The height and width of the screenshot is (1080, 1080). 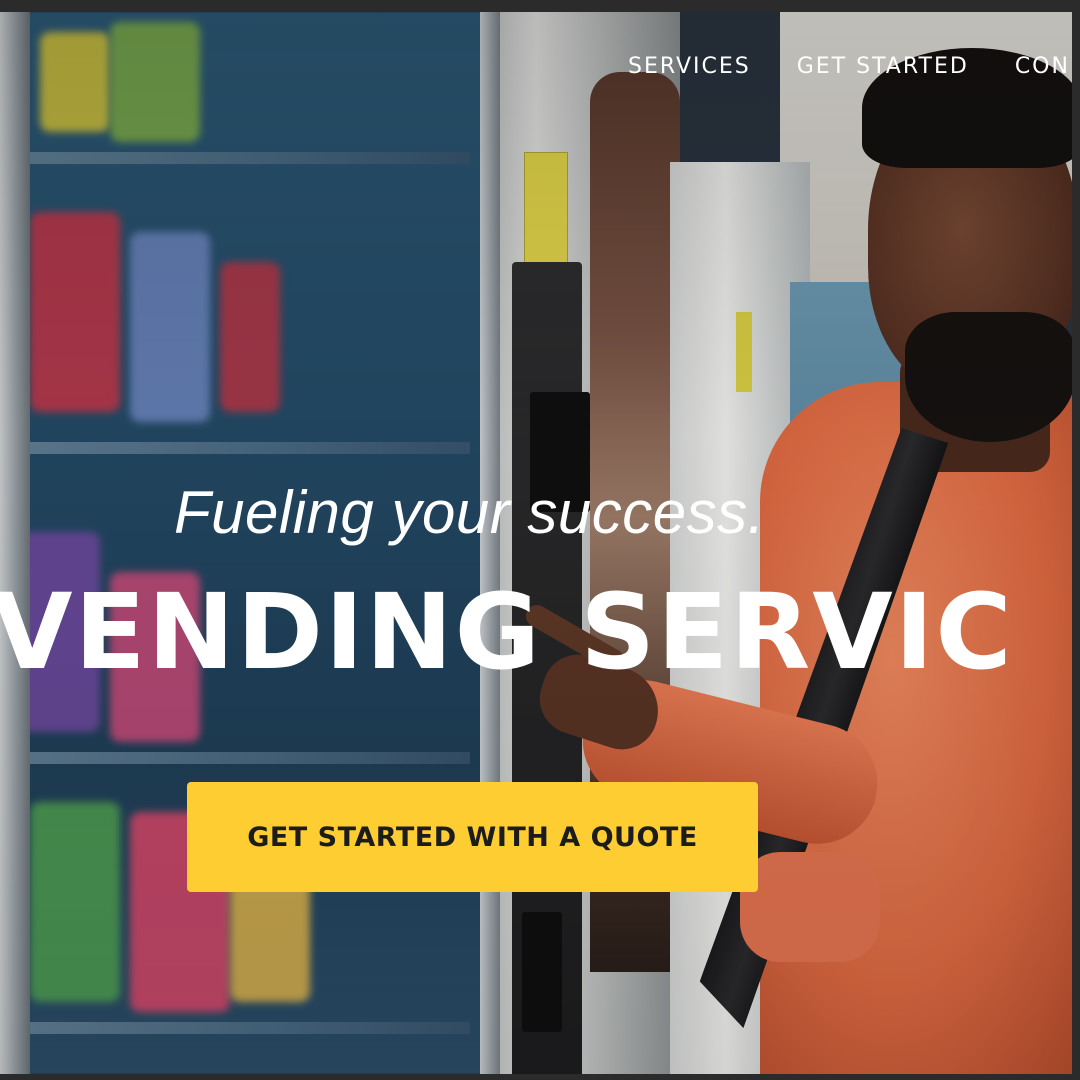 I want to click on main-nav: SERVICES GET STARTED CON, so click(x=850, y=67).